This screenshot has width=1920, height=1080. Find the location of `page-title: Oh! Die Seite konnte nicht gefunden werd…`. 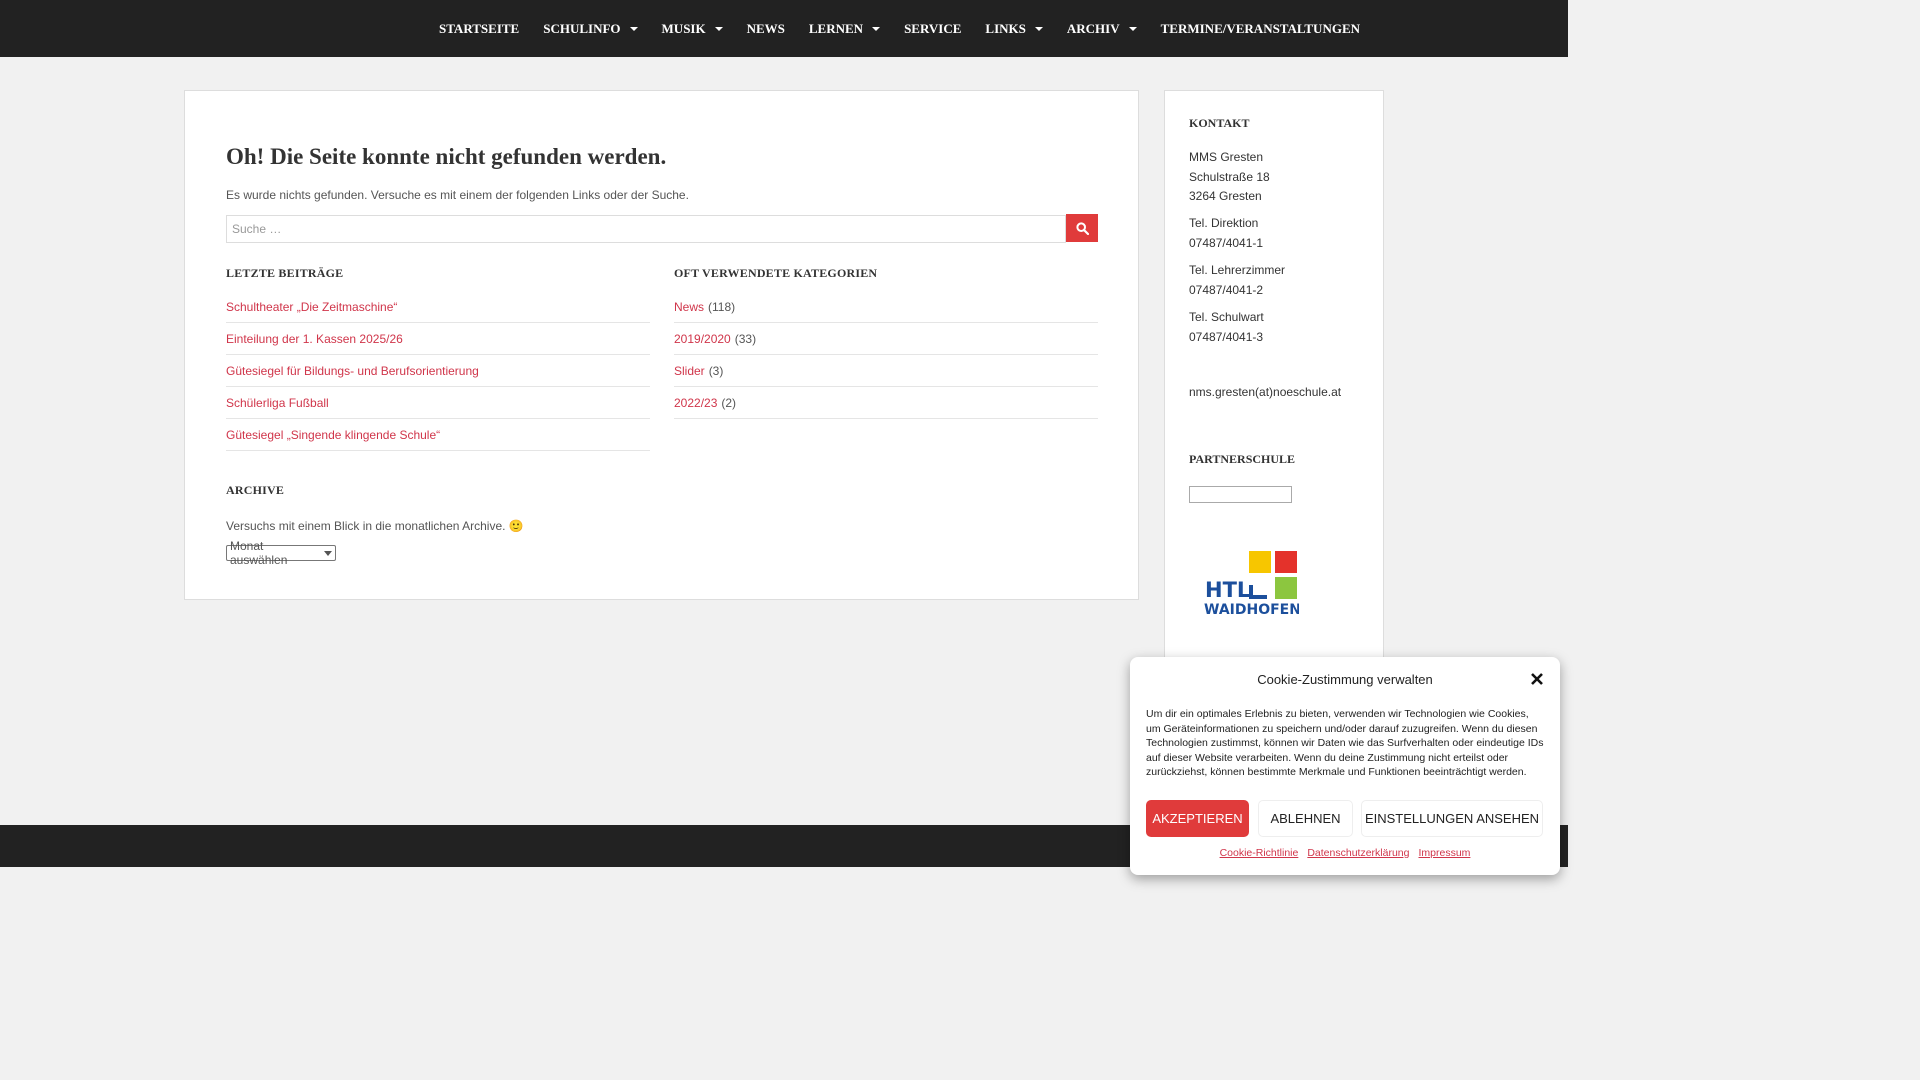

page-title: Oh! Die Seite konnte nicht gefunden werd… is located at coordinates (446, 156).